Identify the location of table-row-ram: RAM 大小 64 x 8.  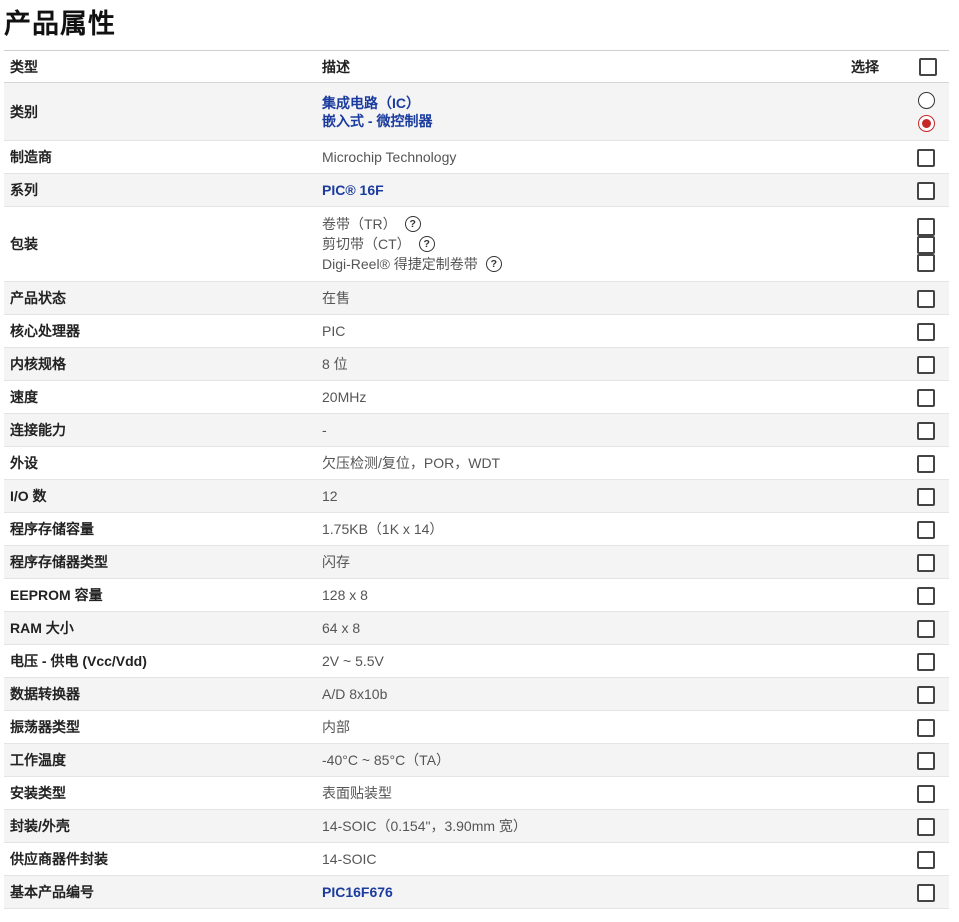
(476, 628).